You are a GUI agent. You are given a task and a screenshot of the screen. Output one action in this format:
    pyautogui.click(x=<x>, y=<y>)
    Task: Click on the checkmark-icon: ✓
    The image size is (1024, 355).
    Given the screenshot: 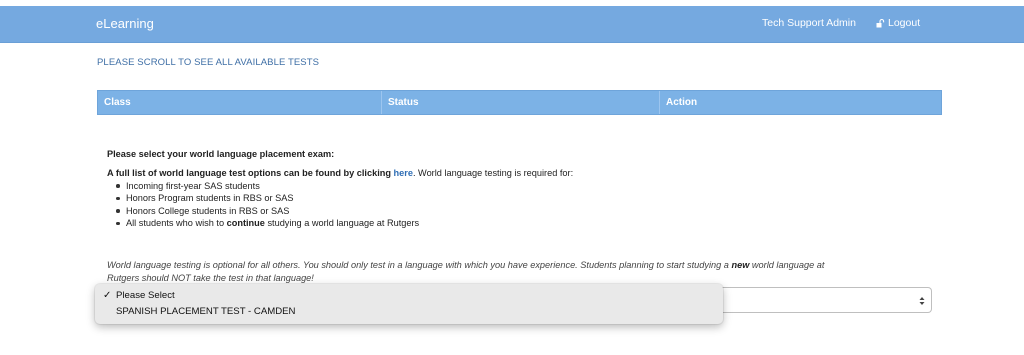 What is the action you would take?
    pyautogui.click(x=107, y=295)
    